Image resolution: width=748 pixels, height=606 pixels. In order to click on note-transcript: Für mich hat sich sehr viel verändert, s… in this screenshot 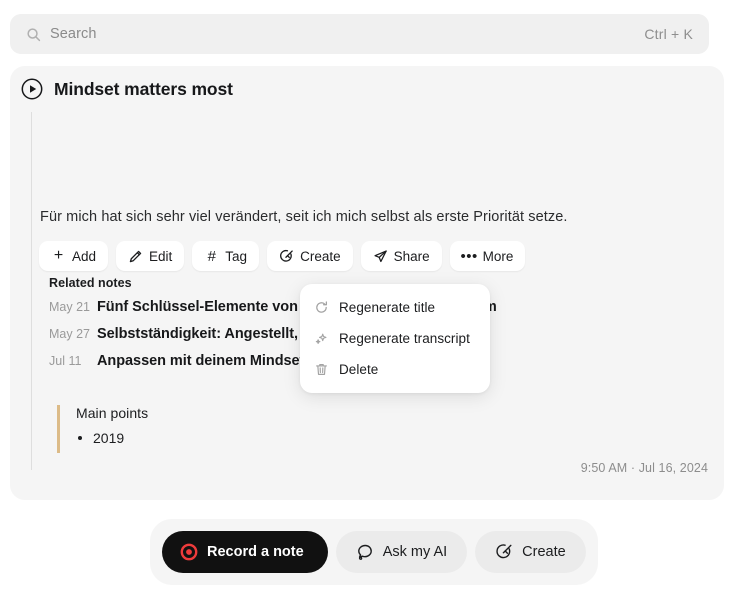, I will do `click(304, 217)`.